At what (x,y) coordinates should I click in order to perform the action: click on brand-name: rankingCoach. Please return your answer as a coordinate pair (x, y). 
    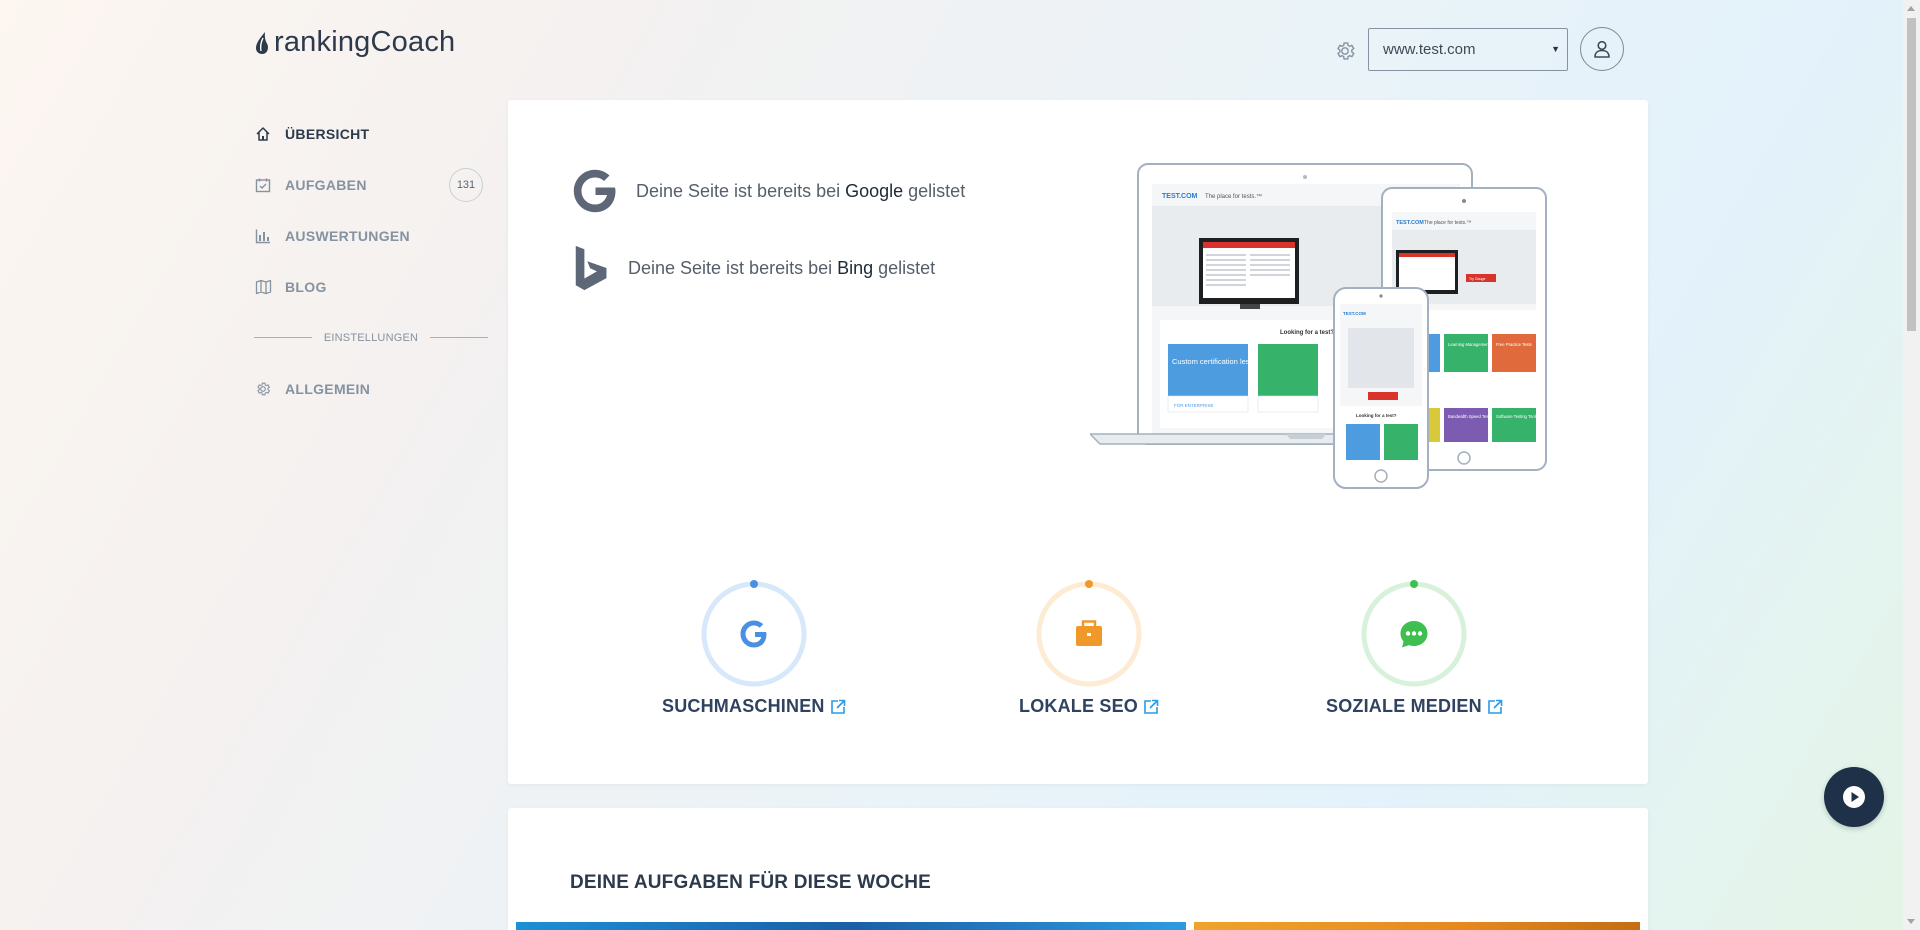
    Looking at the image, I should click on (365, 42).